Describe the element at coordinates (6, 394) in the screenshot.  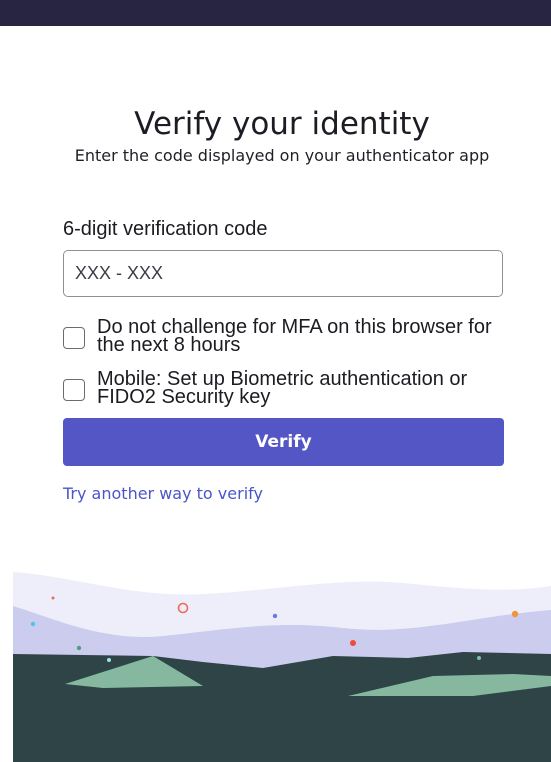
I see `left-edge` at that location.